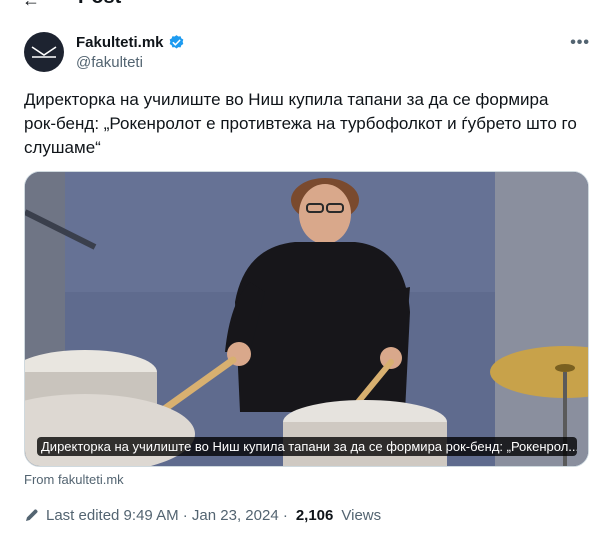 This screenshot has height=538, width=610. Describe the element at coordinates (130, 62) in the screenshot. I see `author-handle: @fakulteti` at that location.